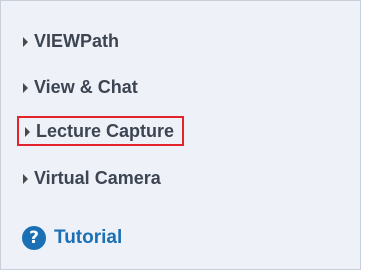  I want to click on menu-item-label: VIEWPath, so click(77, 40).